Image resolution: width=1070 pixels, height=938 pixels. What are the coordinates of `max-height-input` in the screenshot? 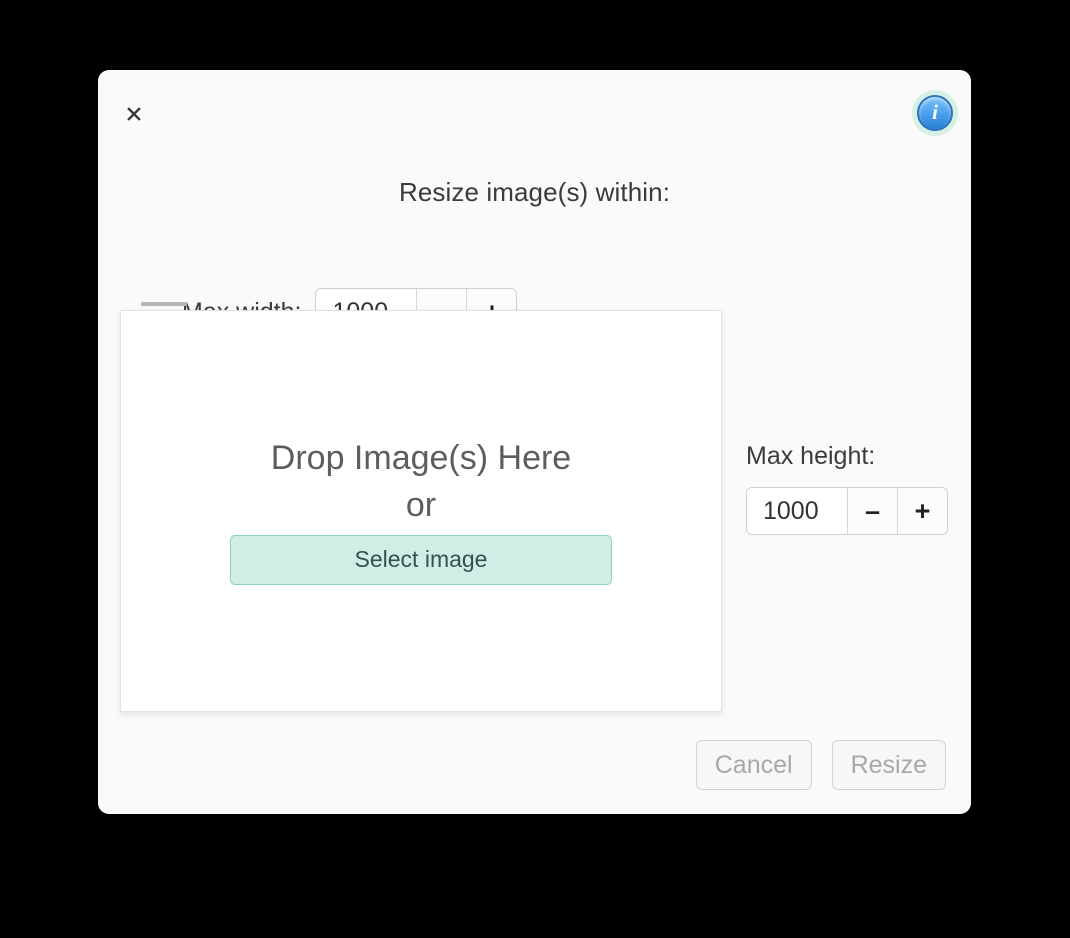 It's located at (797, 511).